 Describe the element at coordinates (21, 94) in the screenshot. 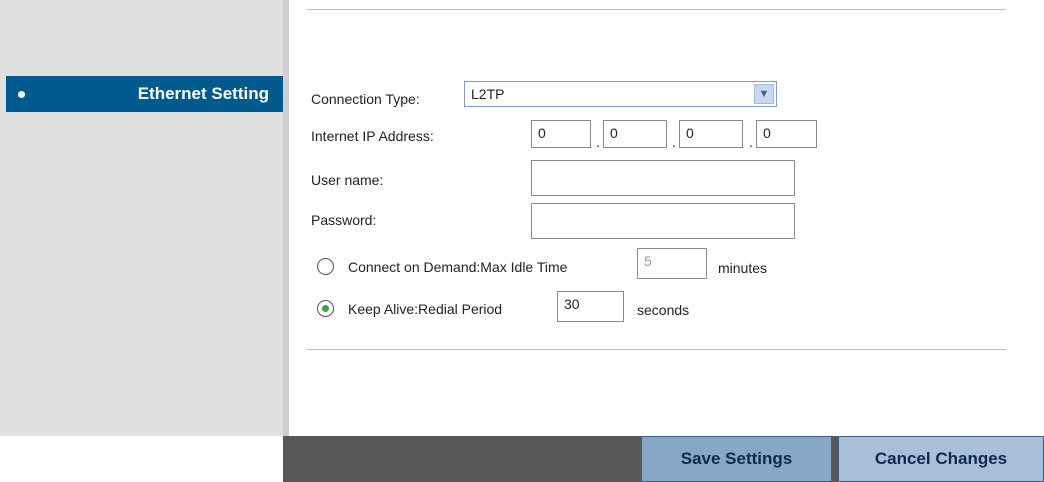

I see `bullet-icon` at that location.